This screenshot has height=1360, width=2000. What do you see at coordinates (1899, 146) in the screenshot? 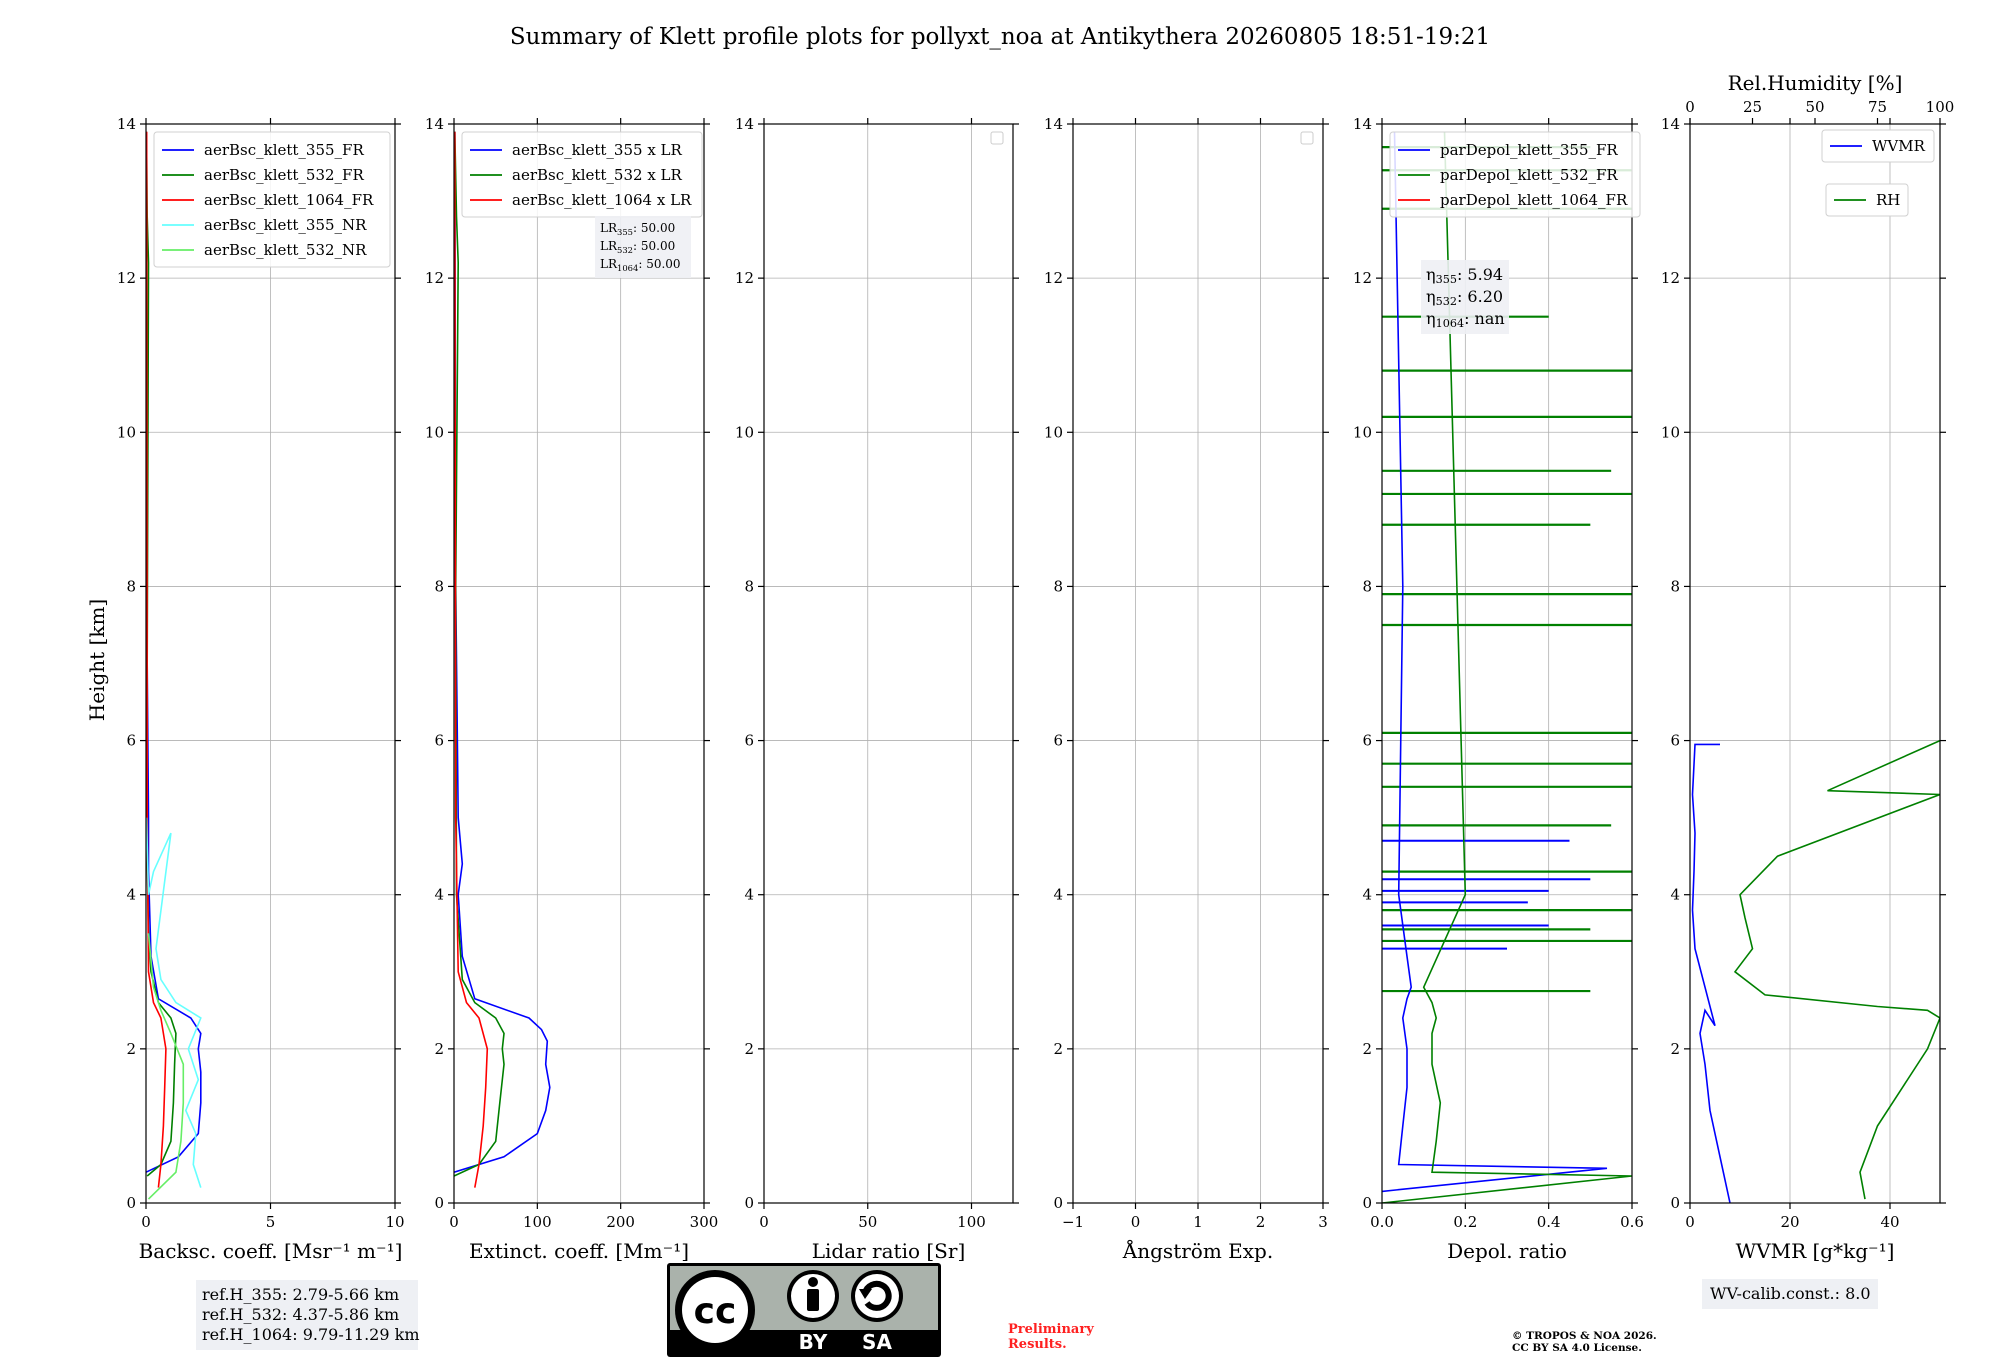
I see `legend-label: WVMR` at bounding box center [1899, 146].